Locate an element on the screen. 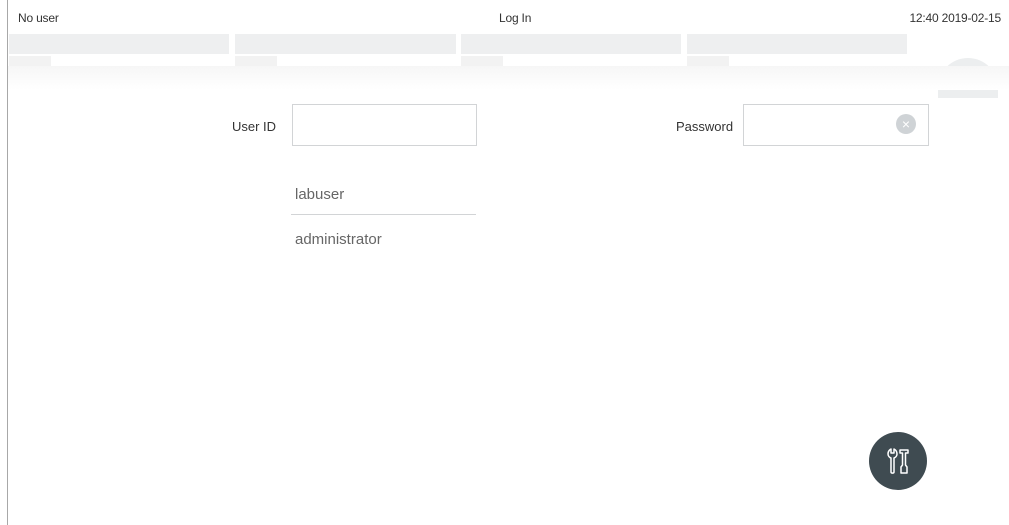 The width and height of the screenshot is (1009, 525). password-label: Password is located at coordinates (705, 126).